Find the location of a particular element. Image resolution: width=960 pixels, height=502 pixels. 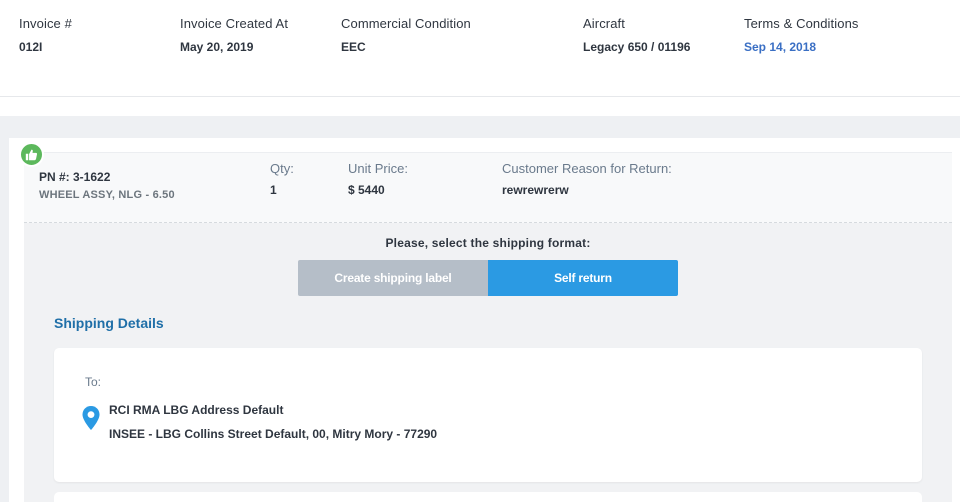

commercial-condition-value: EEC is located at coordinates (353, 47).